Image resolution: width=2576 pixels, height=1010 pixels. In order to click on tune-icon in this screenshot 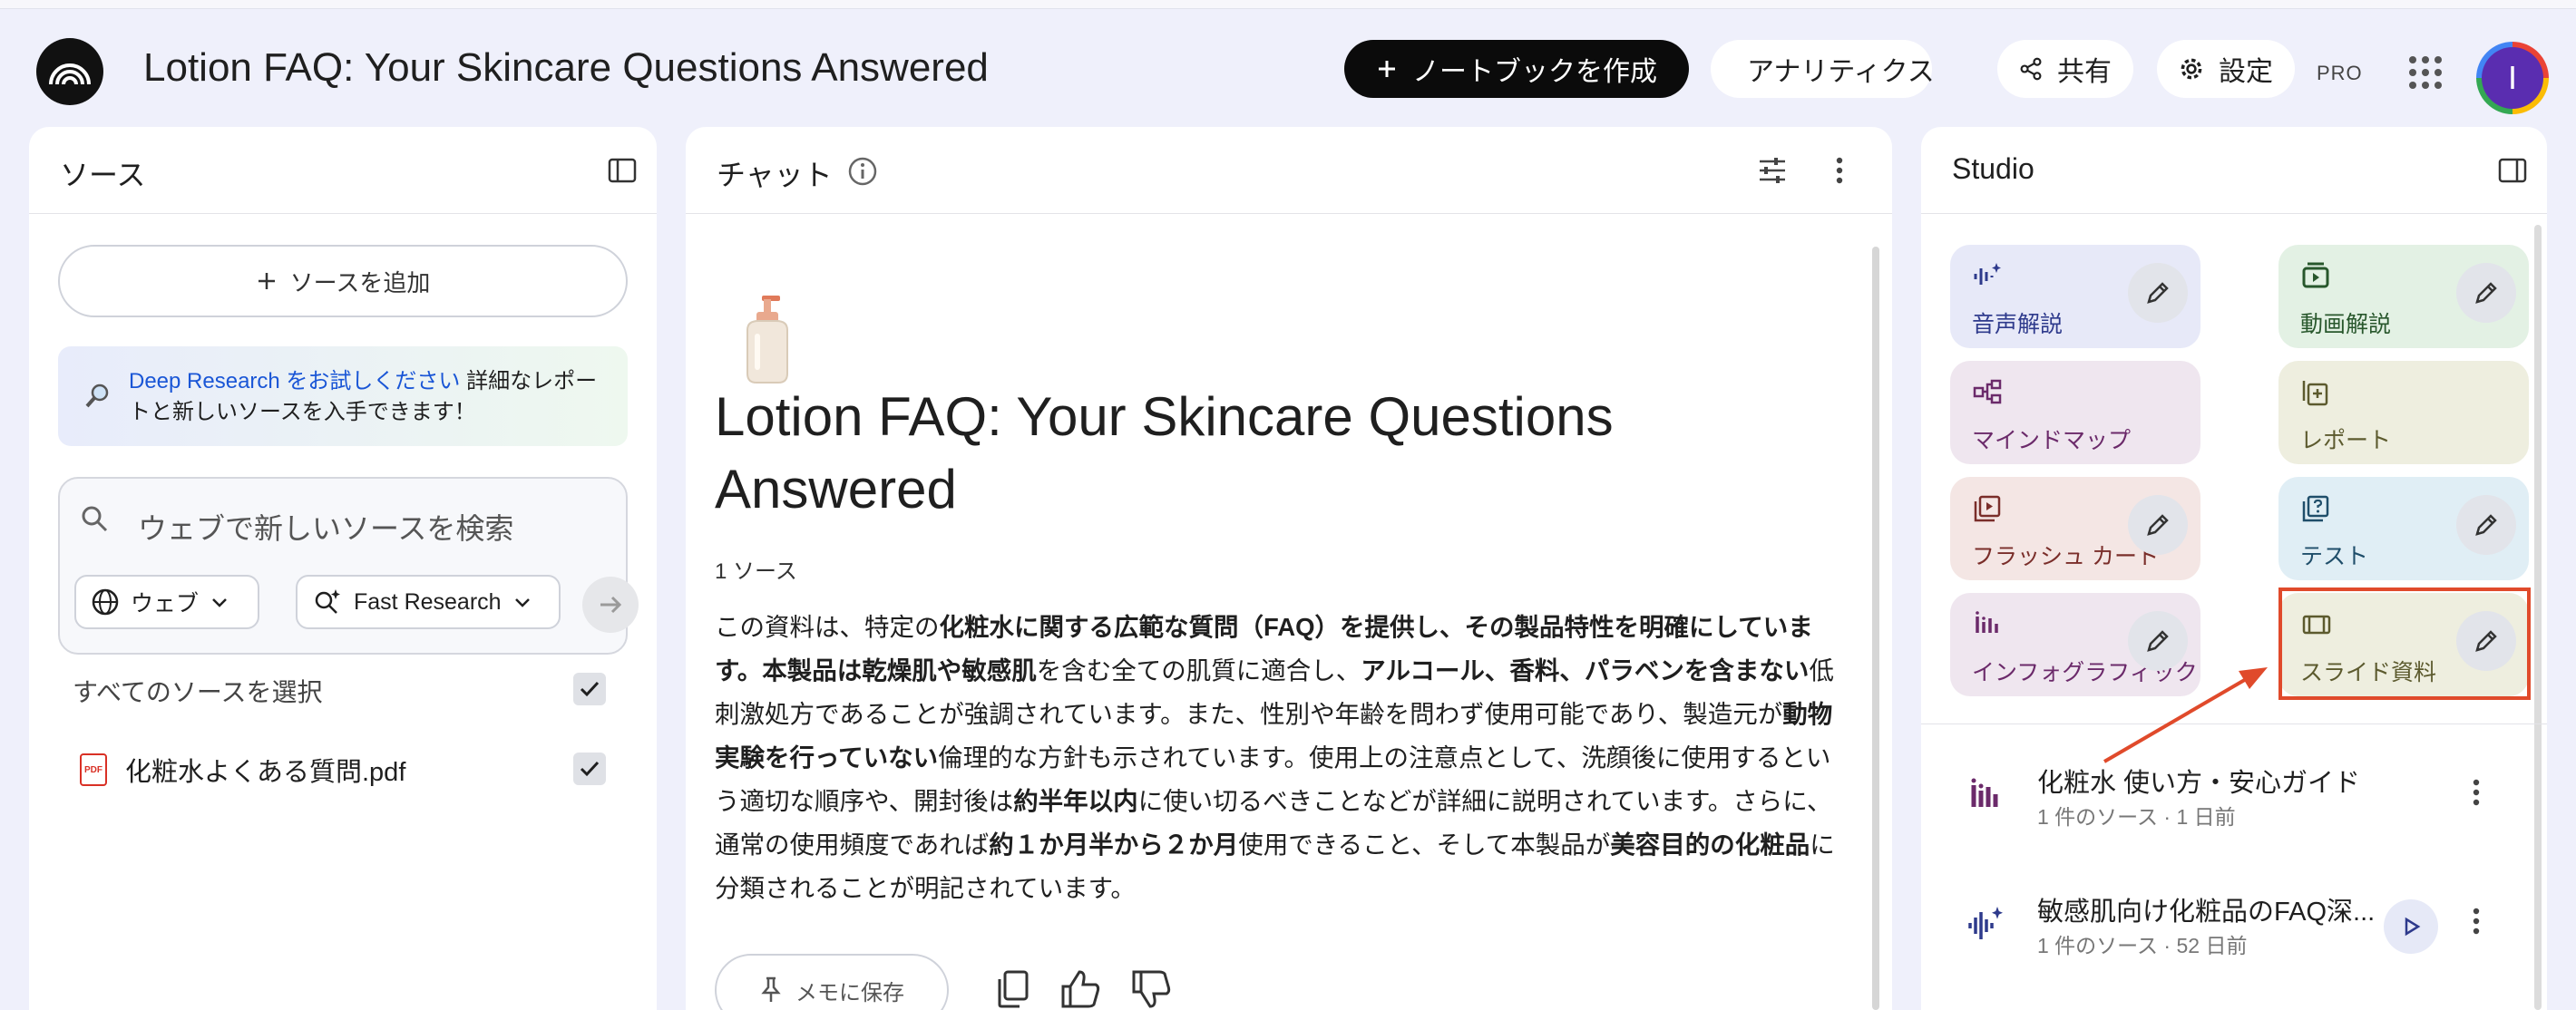, I will do `click(1772, 171)`.